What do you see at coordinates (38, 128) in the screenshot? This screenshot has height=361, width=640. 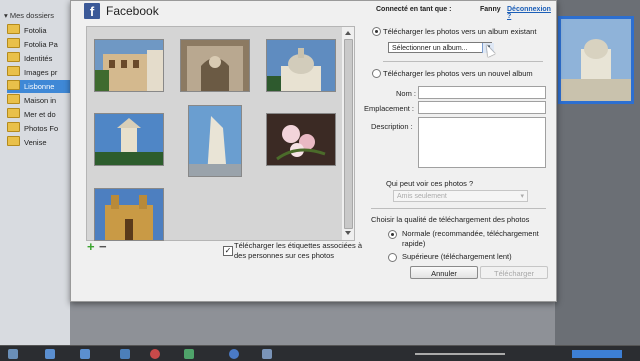 I see `folder-item-photos-fo: Photos Fo` at bounding box center [38, 128].